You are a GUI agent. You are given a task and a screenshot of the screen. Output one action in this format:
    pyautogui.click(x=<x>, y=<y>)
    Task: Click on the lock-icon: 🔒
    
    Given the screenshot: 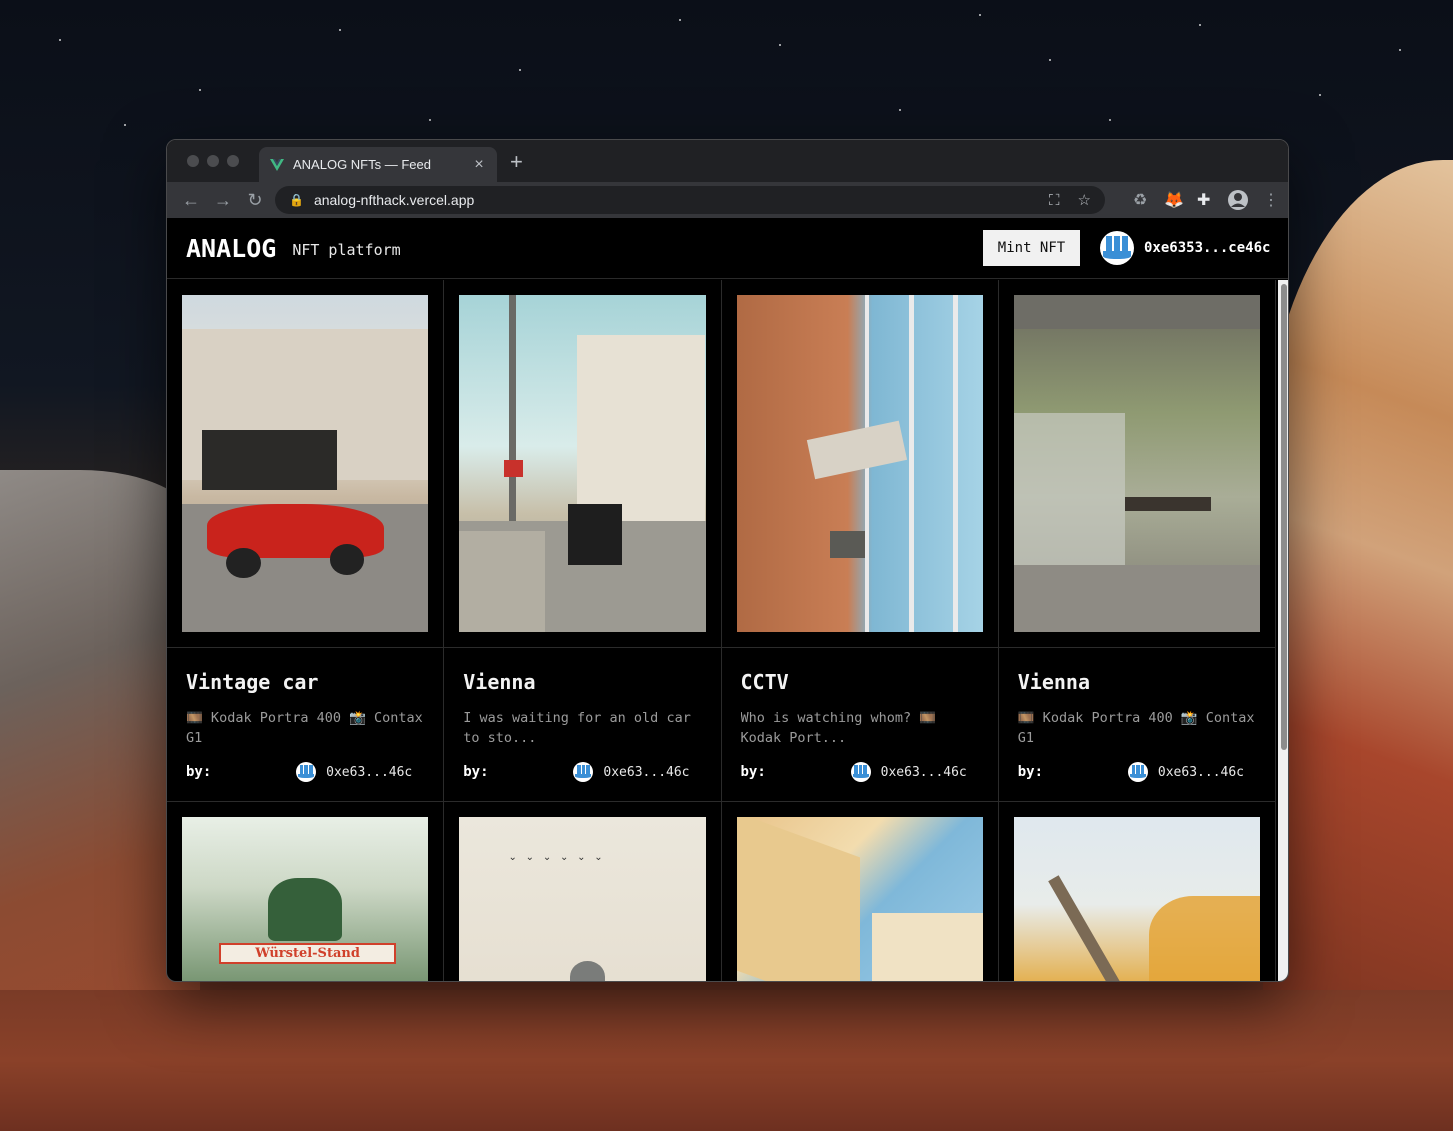 What is the action you would take?
    pyautogui.click(x=296, y=200)
    